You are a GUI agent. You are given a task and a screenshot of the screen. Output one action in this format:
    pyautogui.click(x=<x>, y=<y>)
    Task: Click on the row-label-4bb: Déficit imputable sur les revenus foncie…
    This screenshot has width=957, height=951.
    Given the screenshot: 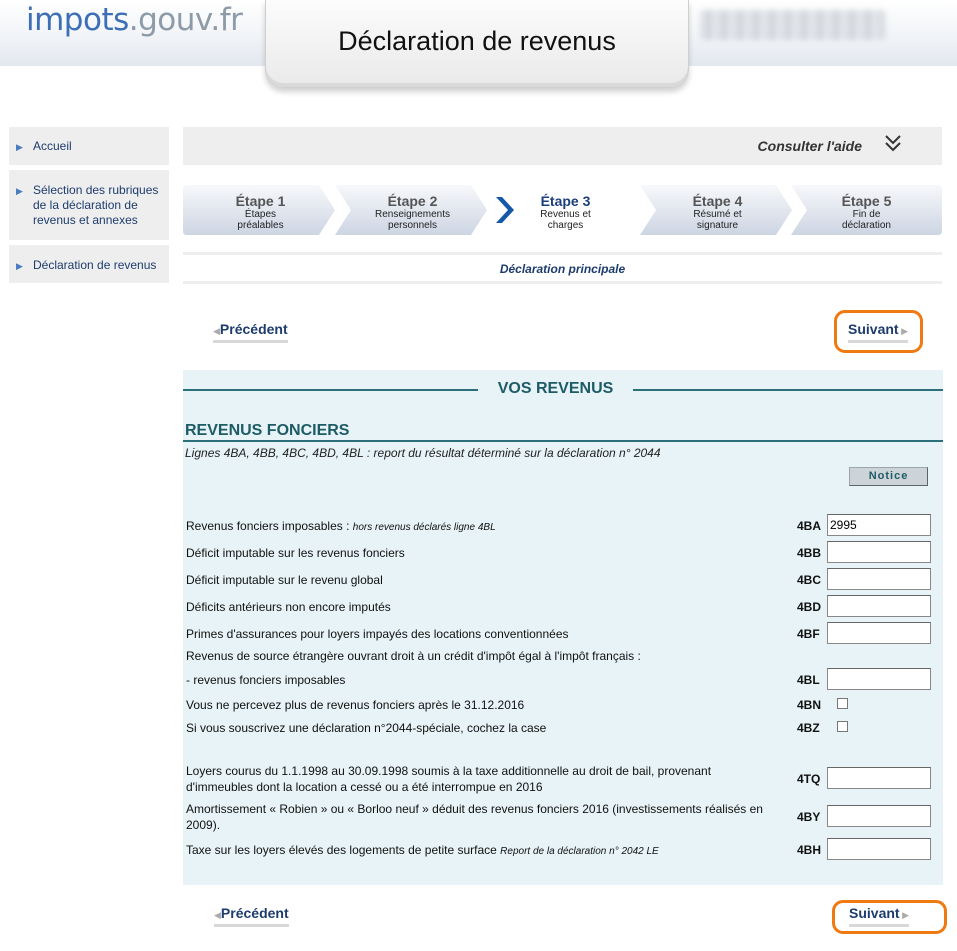 What is the action you would take?
    pyautogui.click(x=295, y=553)
    